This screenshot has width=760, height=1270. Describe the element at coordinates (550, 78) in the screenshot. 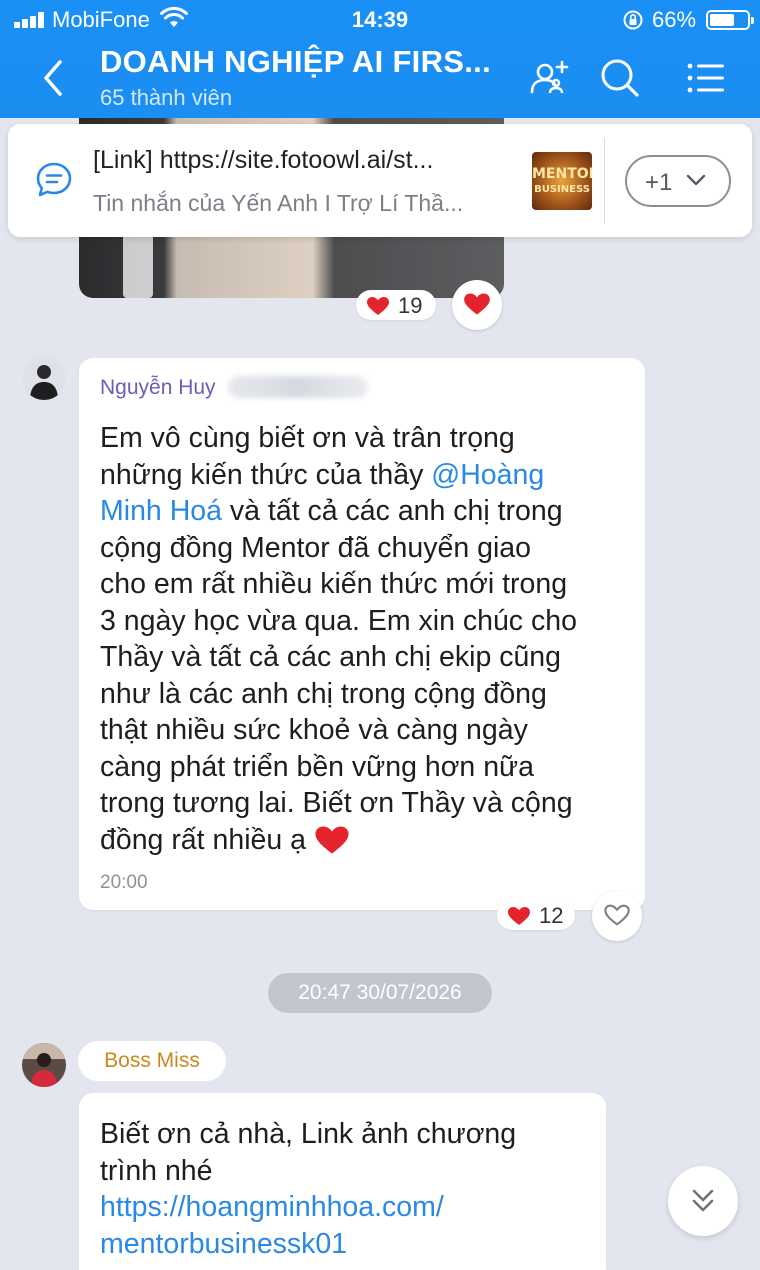

I see `add-member-icon` at that location.